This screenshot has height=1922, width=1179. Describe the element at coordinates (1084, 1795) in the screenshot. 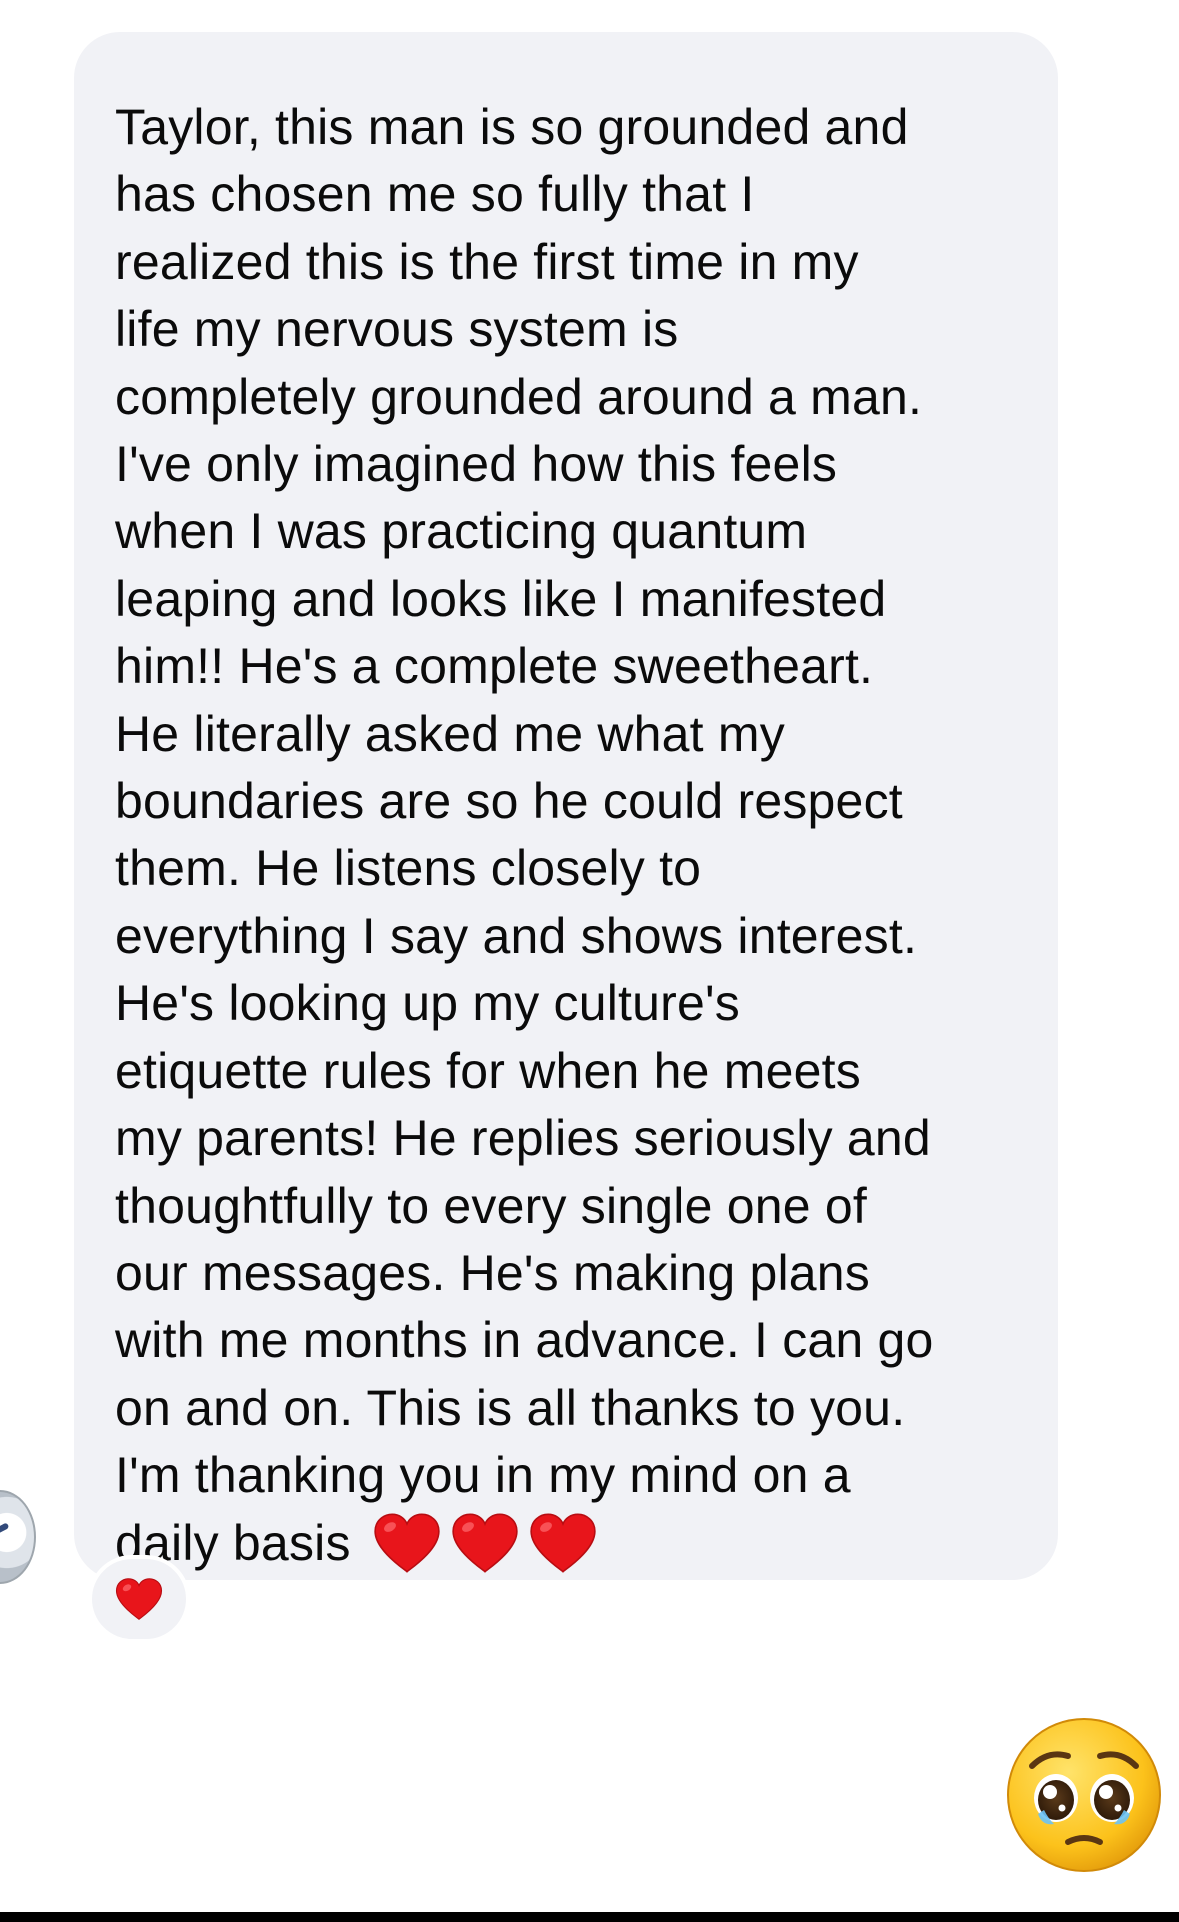

I see `pleading-face-icon` at that location.